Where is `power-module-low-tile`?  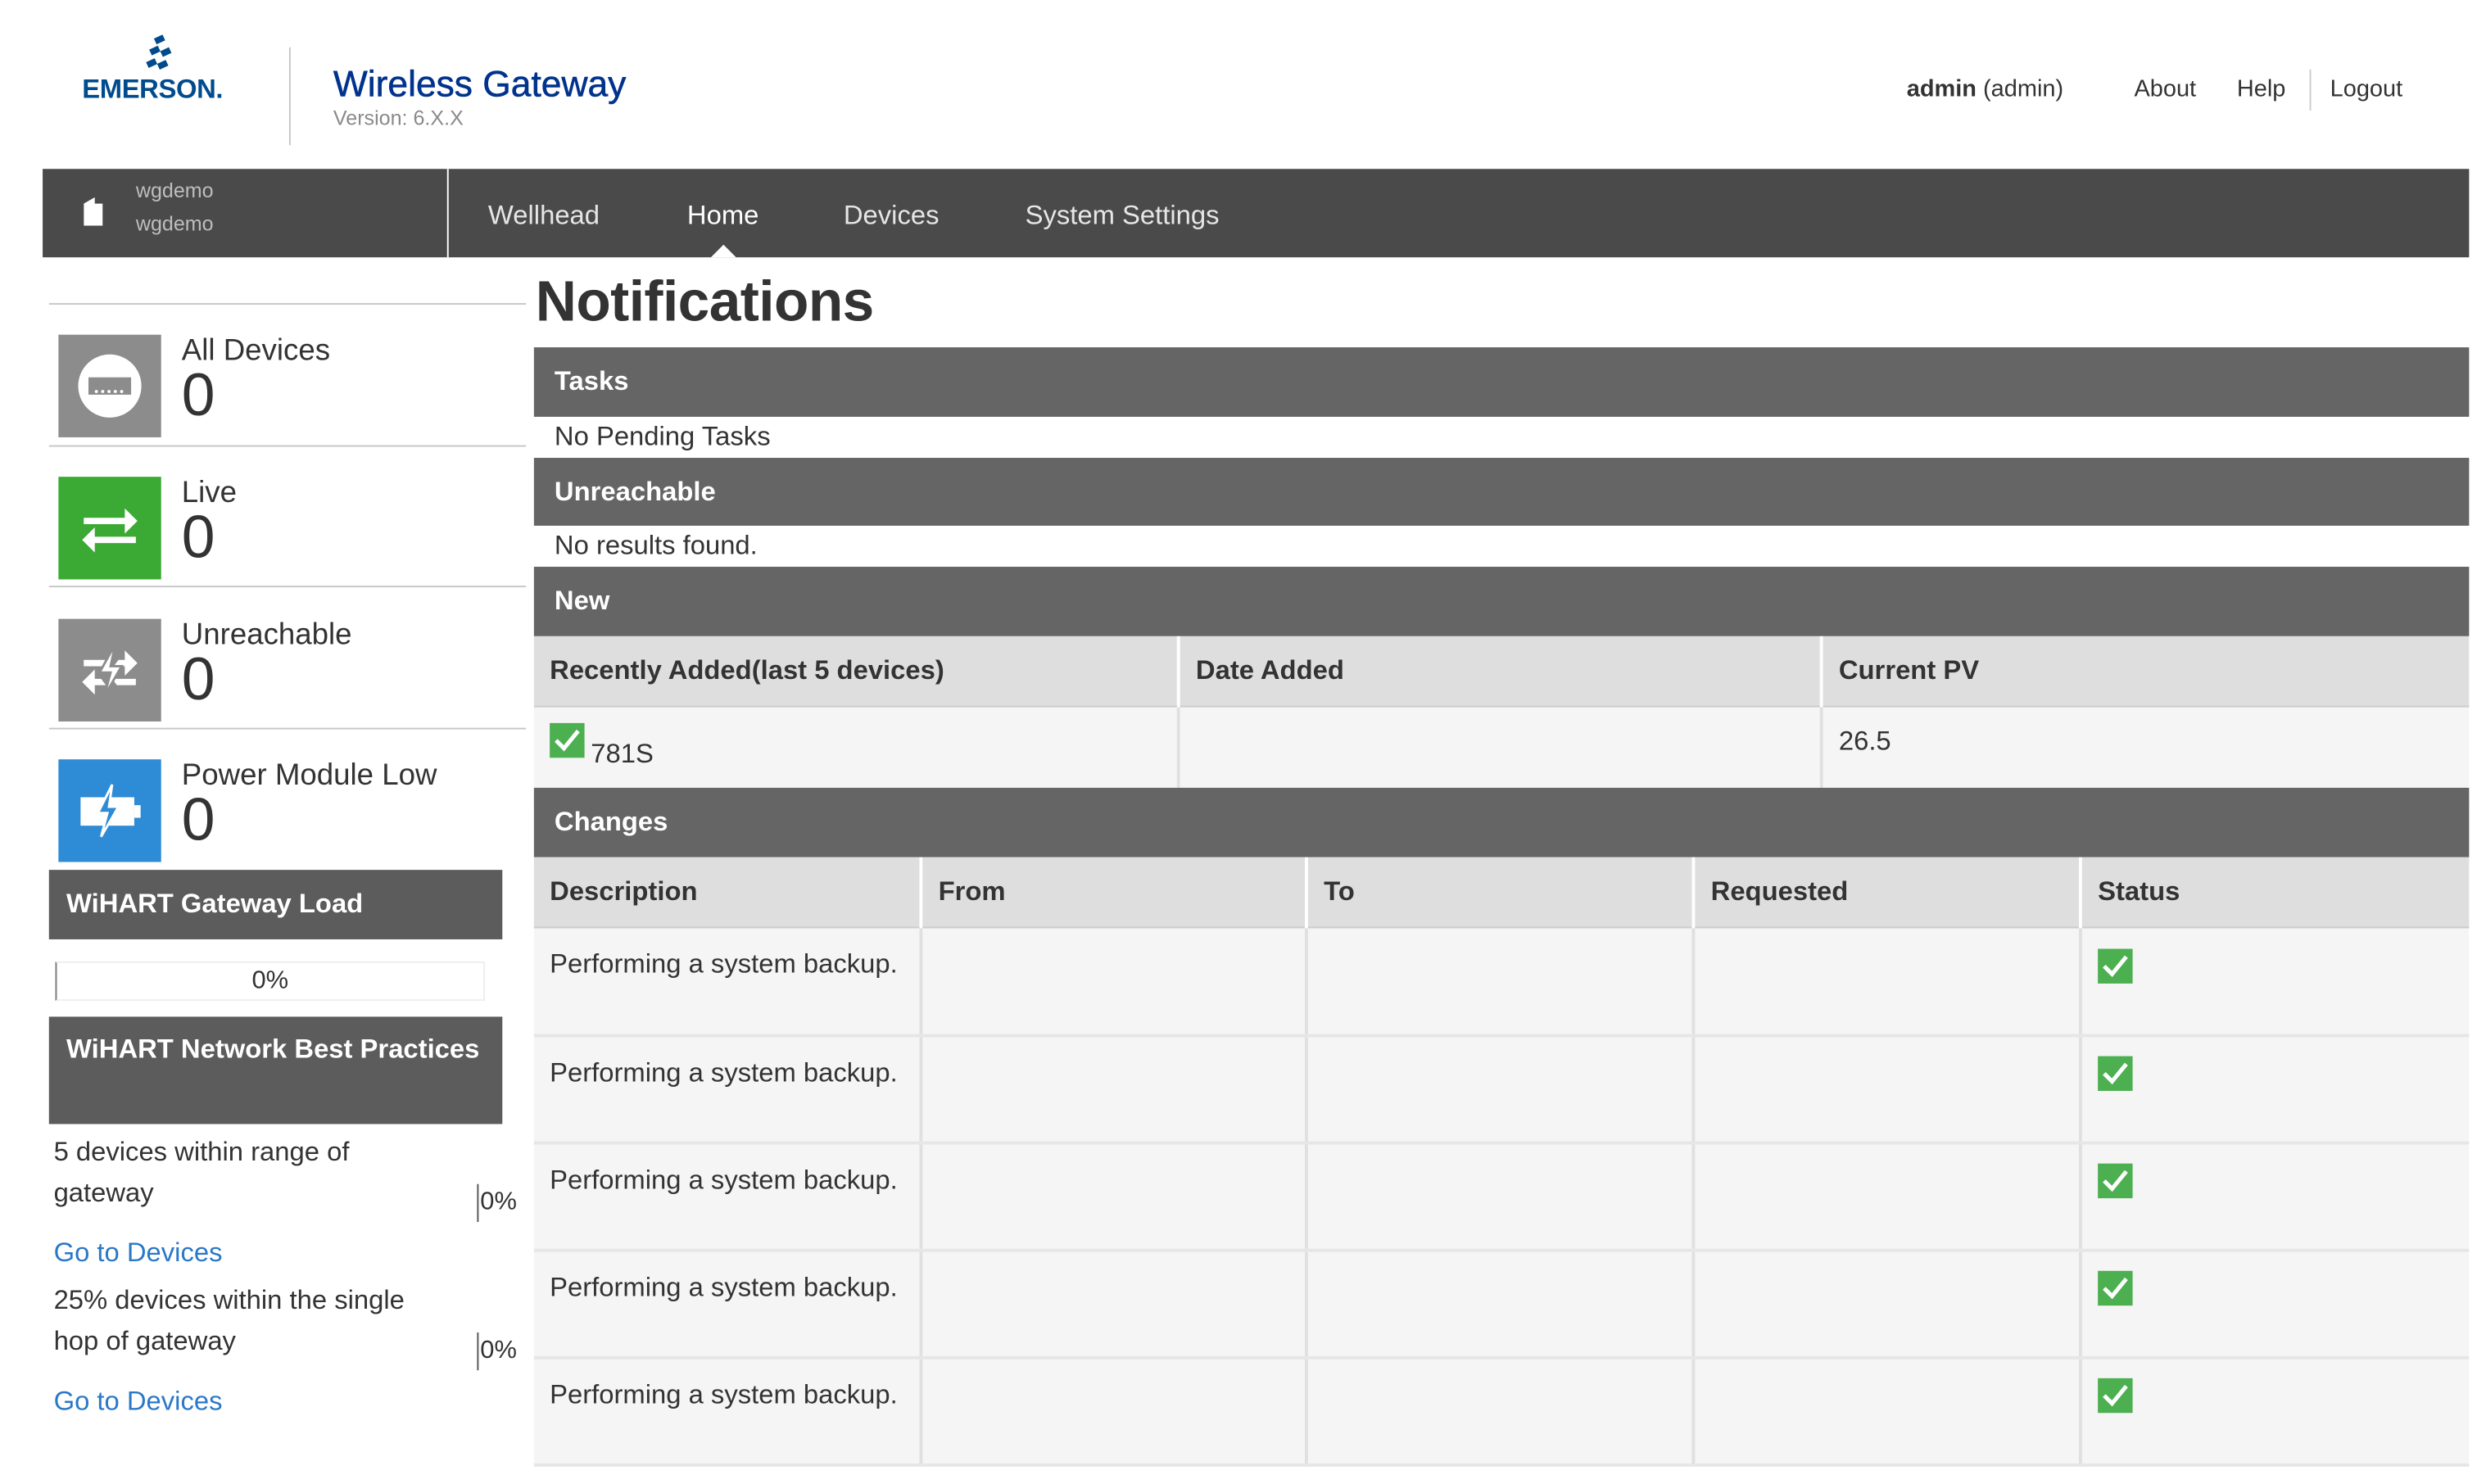
power-module-low-tile is located at coordinates (109, 810).